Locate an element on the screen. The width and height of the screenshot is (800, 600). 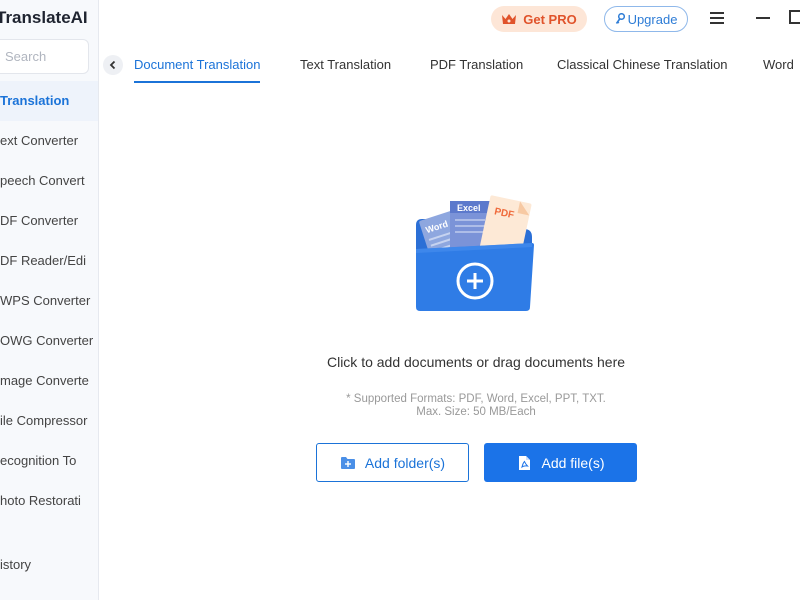
sidebar-item-pdf-converter: DF Converter is located at coordinates (49, 221).